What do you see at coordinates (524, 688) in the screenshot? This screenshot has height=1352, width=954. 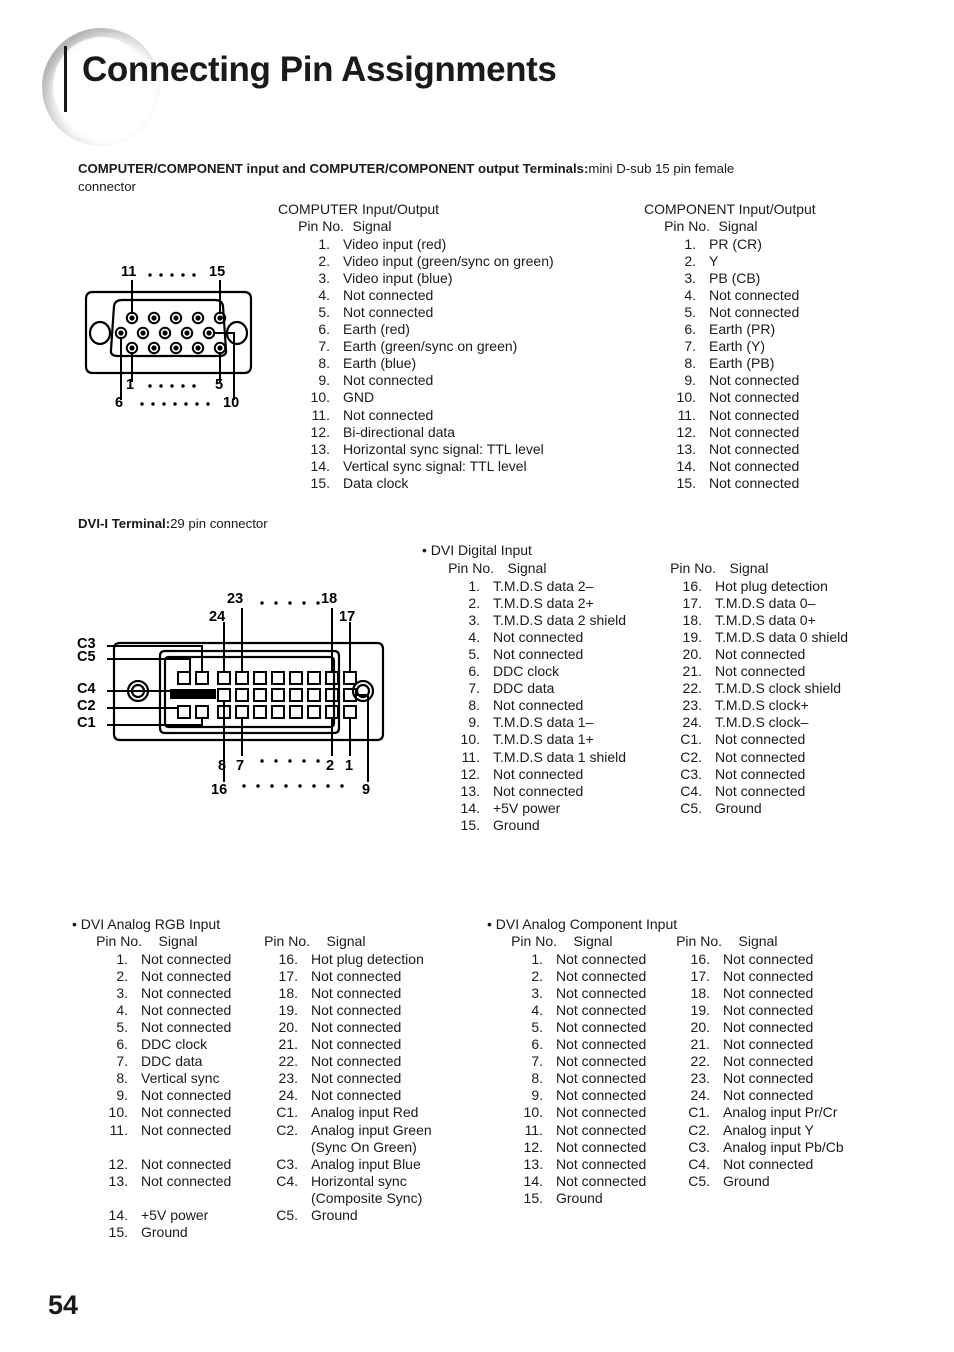 I see `pin-signal: DDC data` at bounding box center [524, 688].